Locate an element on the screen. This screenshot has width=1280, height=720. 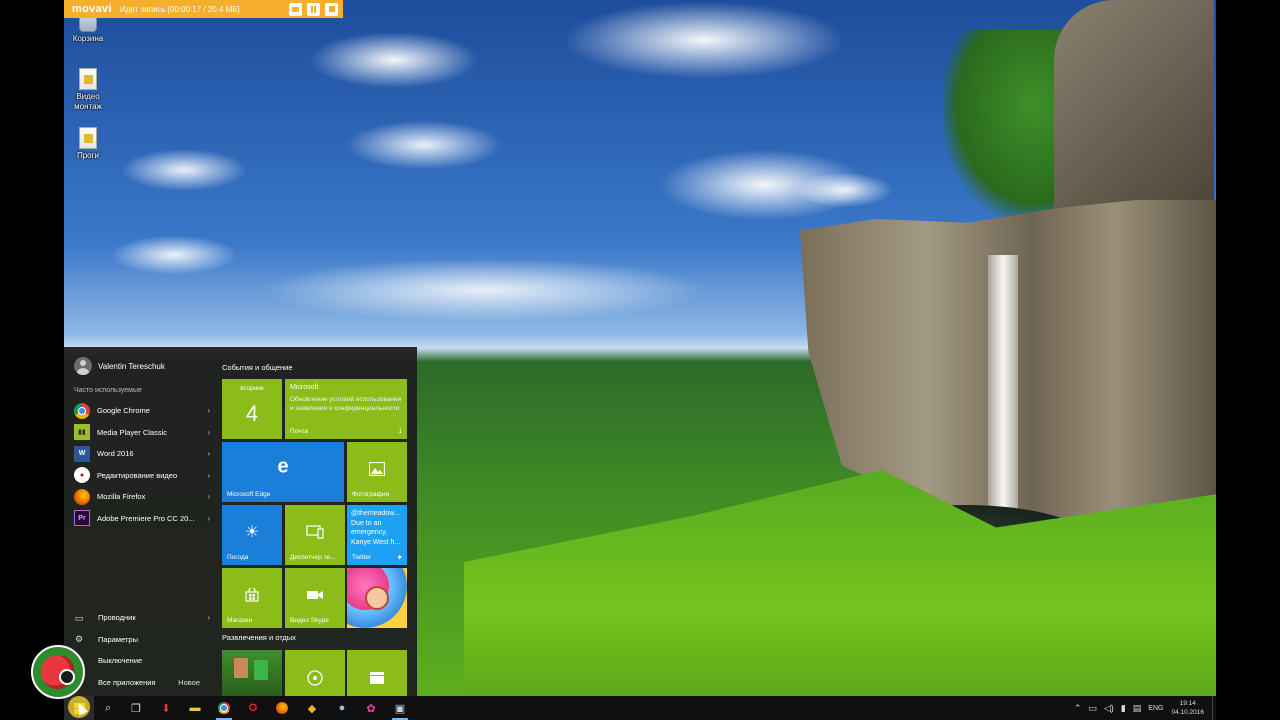
volume-icon: ◁) is located at coordinates (1109, 708).